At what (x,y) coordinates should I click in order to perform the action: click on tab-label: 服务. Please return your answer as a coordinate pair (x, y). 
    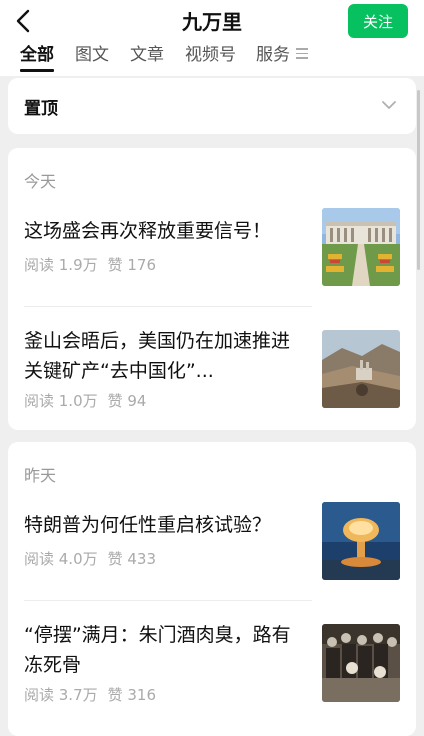
    Looking at the image, I should click on (273, 55).